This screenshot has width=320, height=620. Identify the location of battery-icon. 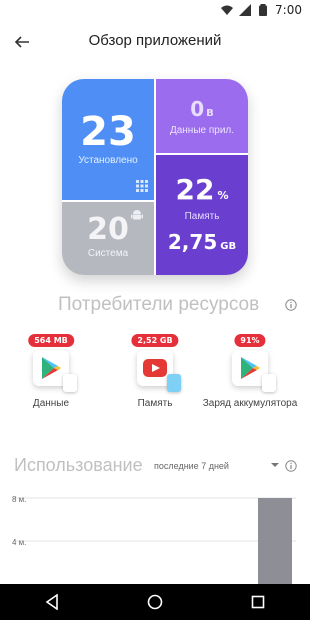
(263, 10).